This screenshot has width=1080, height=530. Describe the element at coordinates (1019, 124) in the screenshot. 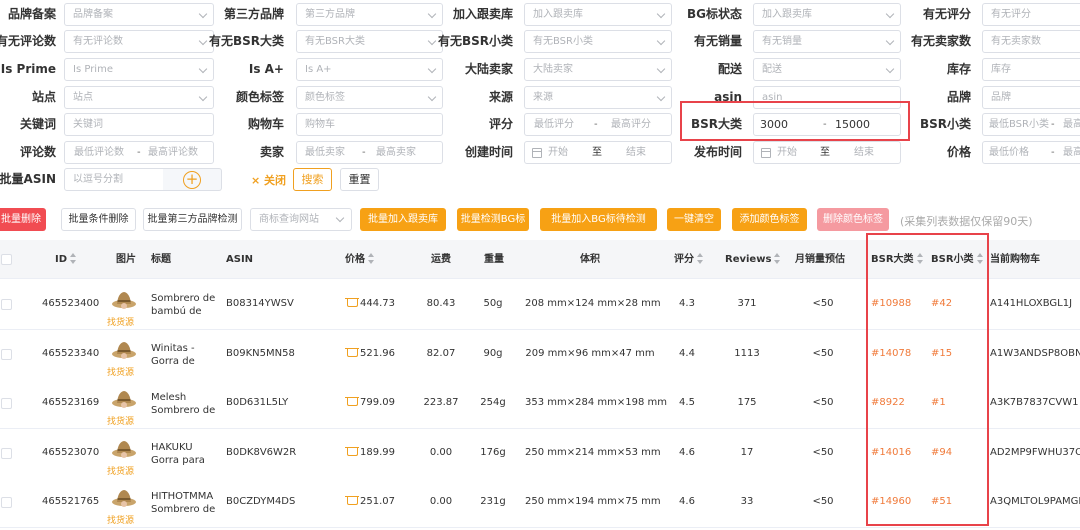

I see `bsr-sub-min-input: 最低BSR小类` at that location.